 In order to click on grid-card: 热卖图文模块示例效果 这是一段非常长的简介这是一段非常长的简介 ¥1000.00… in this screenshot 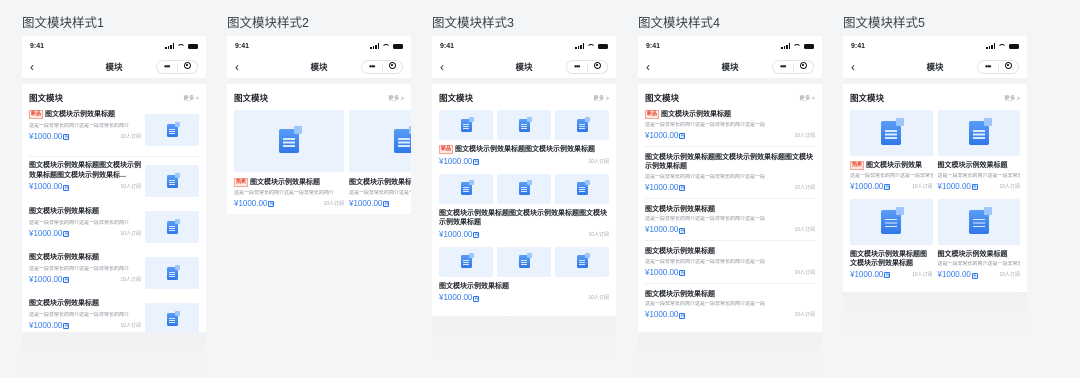, I will do `click(891, 150)`.